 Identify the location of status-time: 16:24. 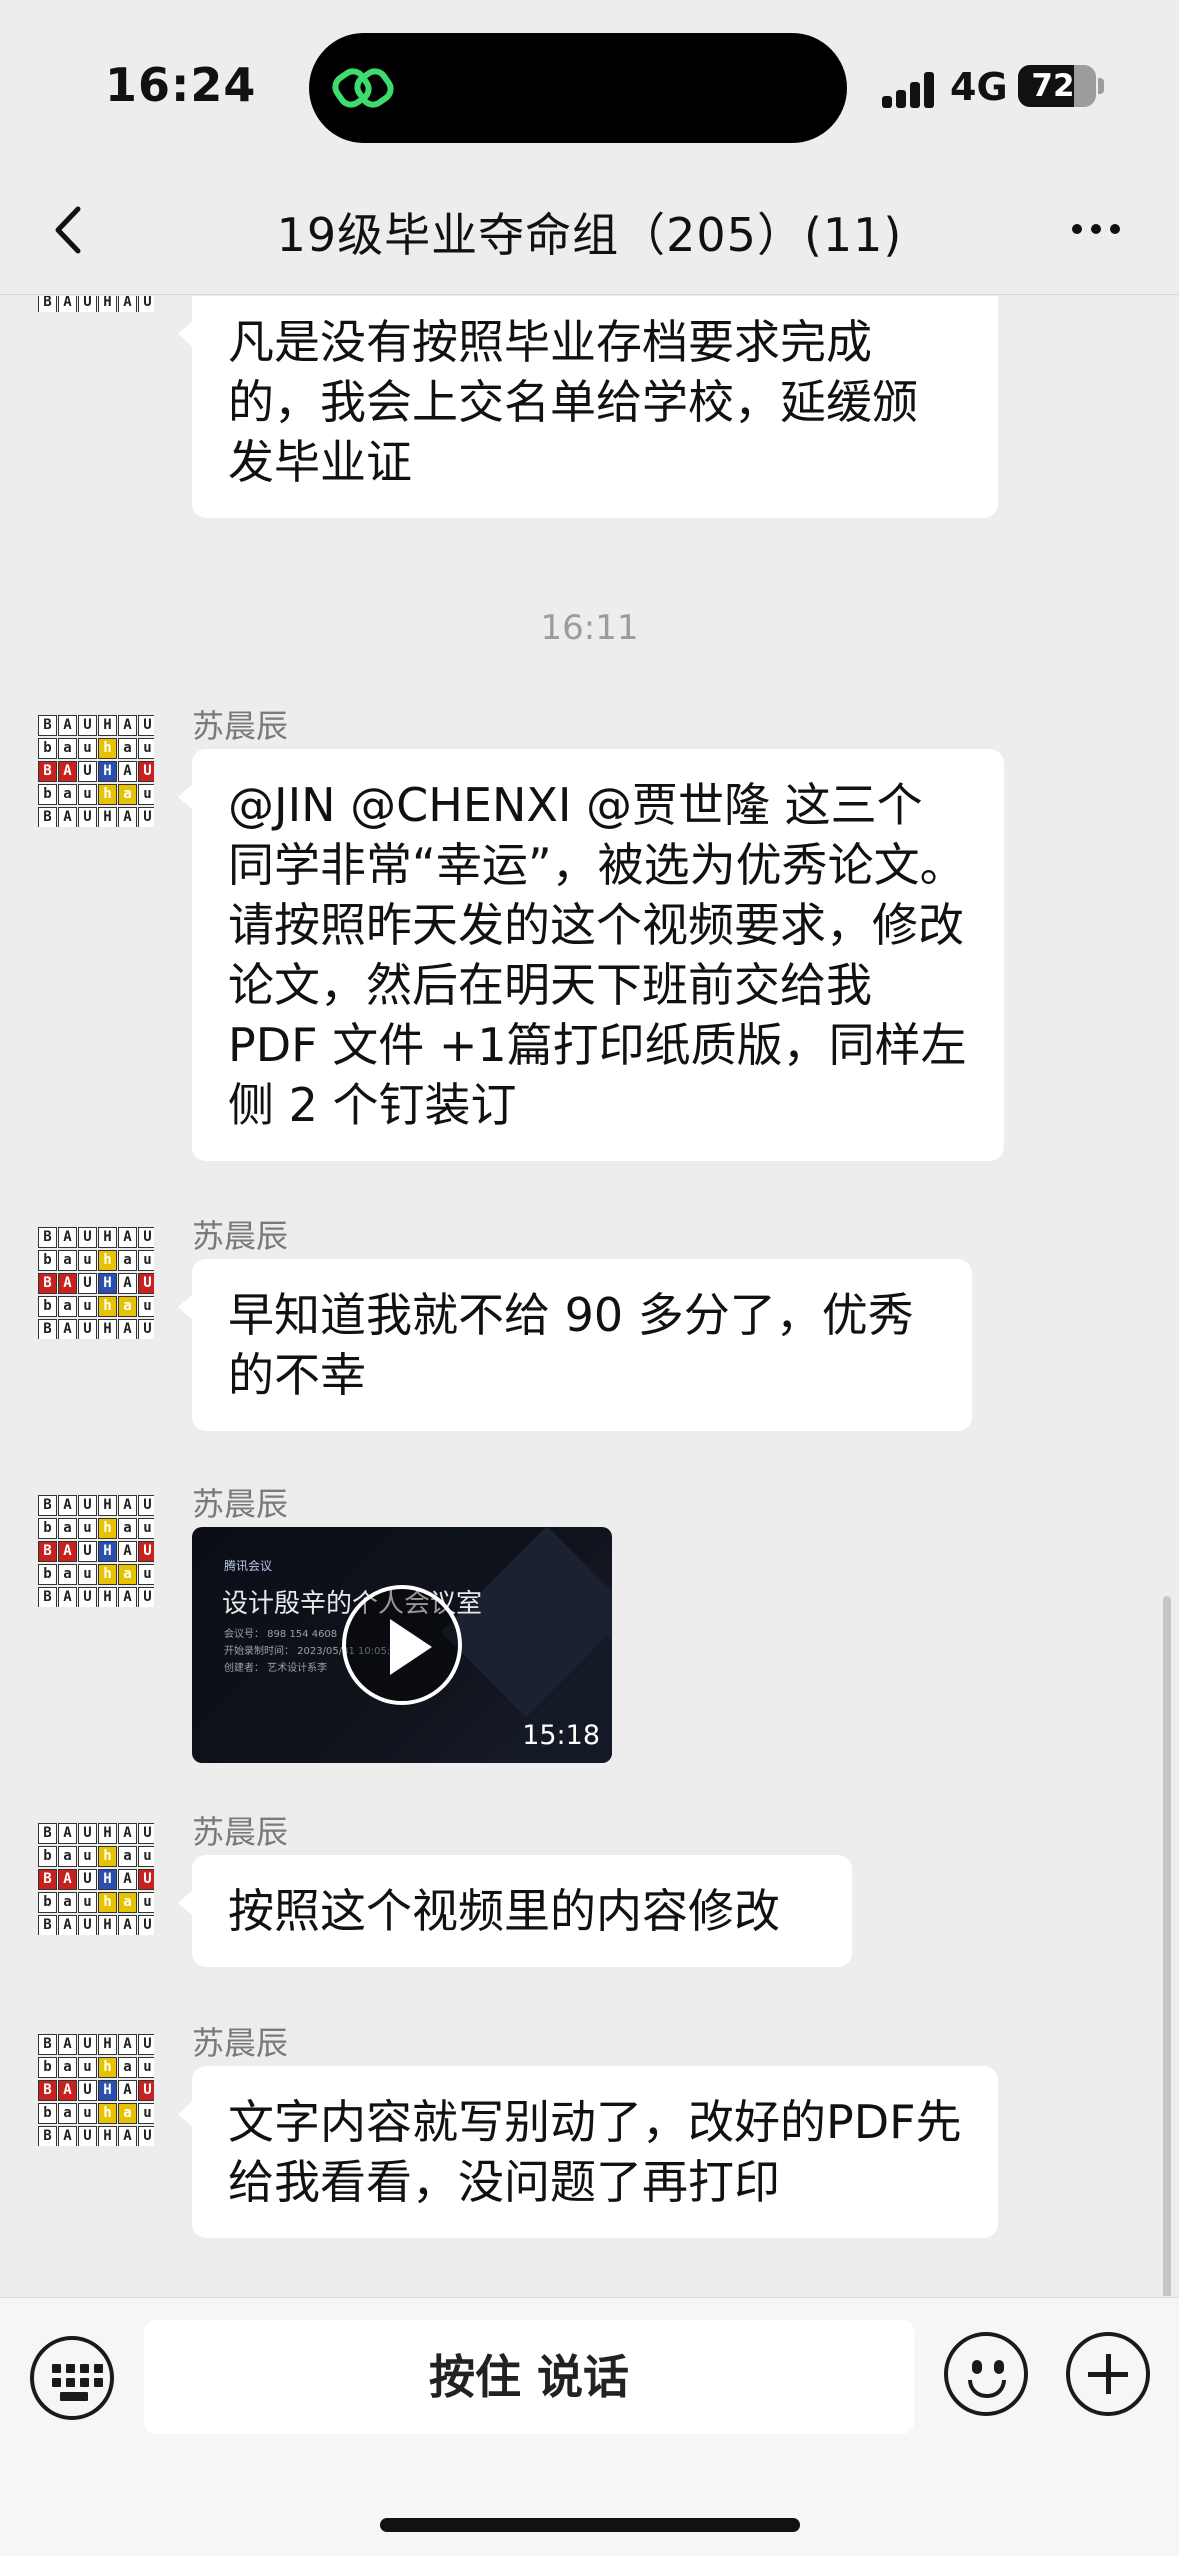
(181, 85).